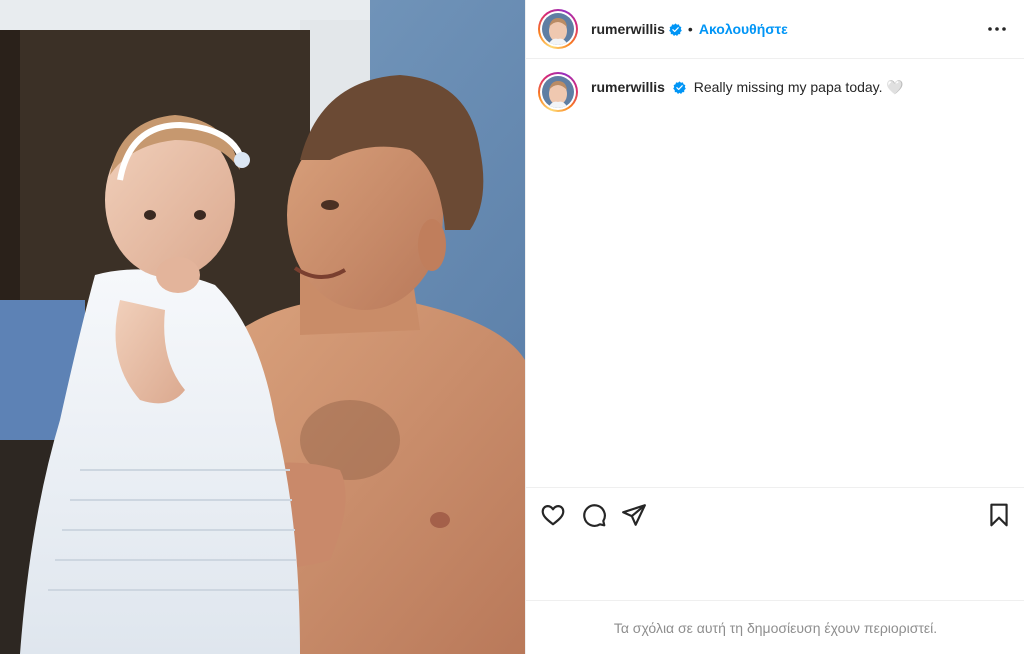  I want to click on author-username: rumerwillis, so click(628, 29).